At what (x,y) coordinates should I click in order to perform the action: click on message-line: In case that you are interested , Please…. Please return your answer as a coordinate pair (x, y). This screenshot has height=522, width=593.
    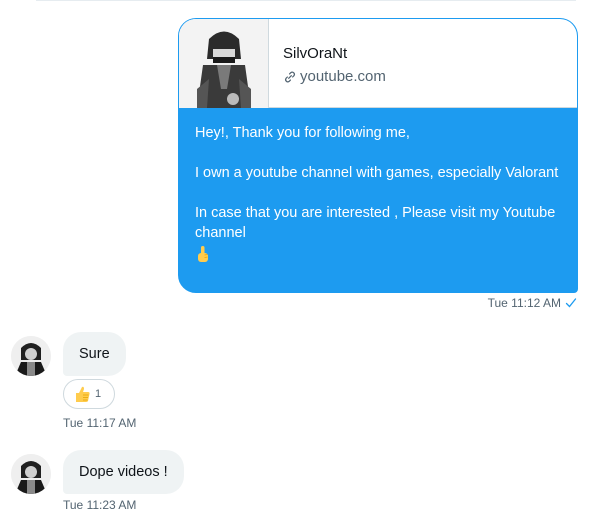
    Looking at the image, I should click on (375, 223).